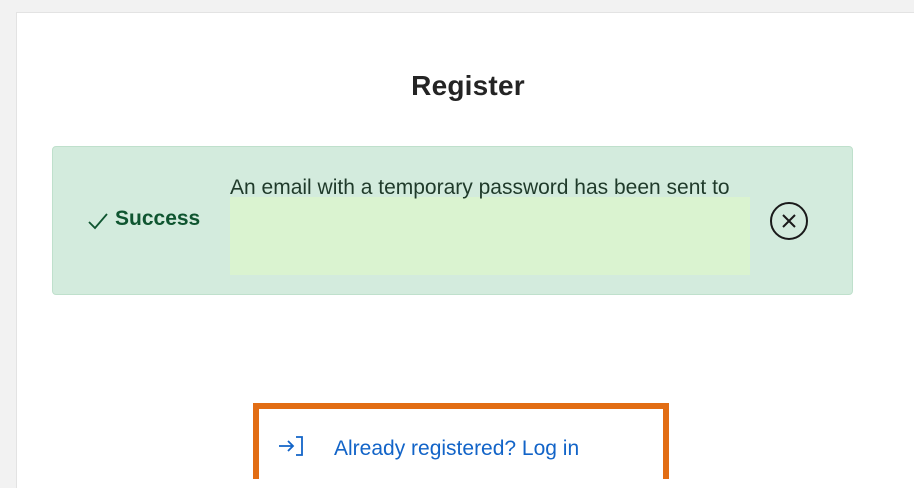 The image size is (914, 488). Describe the element at coordinates (490, 236) in the screenshot. I see `alert-message-area` at that location.